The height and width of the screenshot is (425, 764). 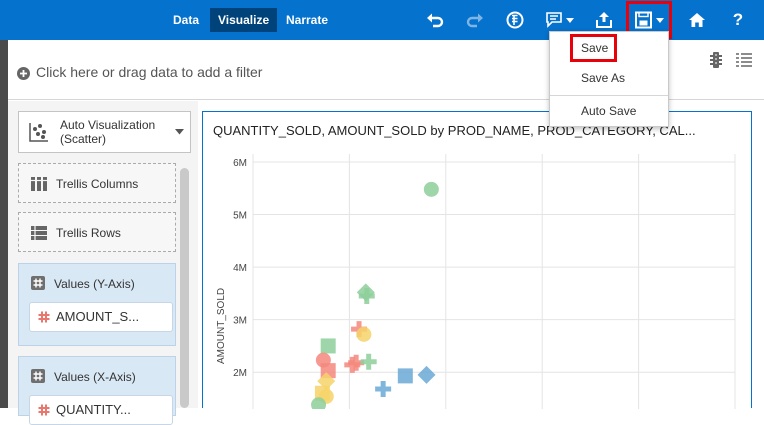 What do you see at coordinates (39, 233) in the screenshot?
I see `rows-icon` at bounding box center [39, 233].